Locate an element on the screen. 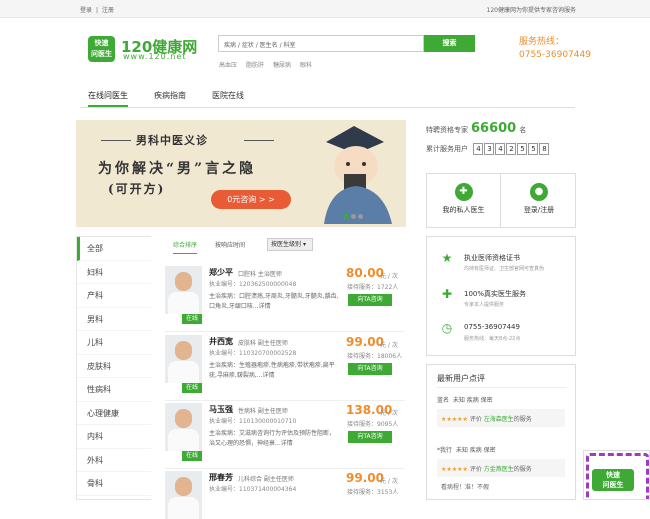 This screenshot has height=519, width=650. star-badge-icon: ★ is located at coordinates (447, 258).